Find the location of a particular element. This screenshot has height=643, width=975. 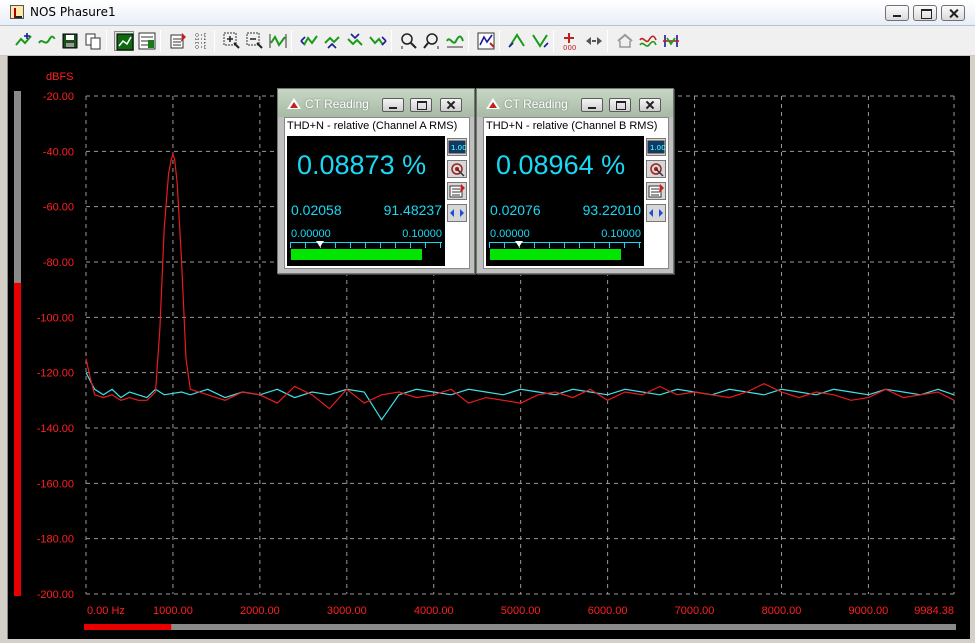

meter-sub-value-1: 0.02058 is located at coordinates (316, 210).